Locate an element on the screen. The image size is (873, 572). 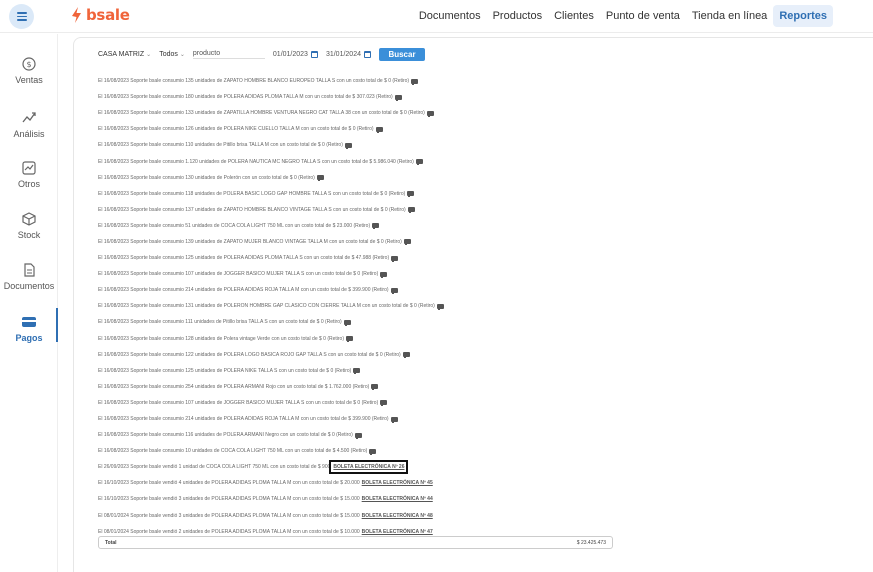
sidebar-item-label: Ventas is located at coordinates (29, 80).